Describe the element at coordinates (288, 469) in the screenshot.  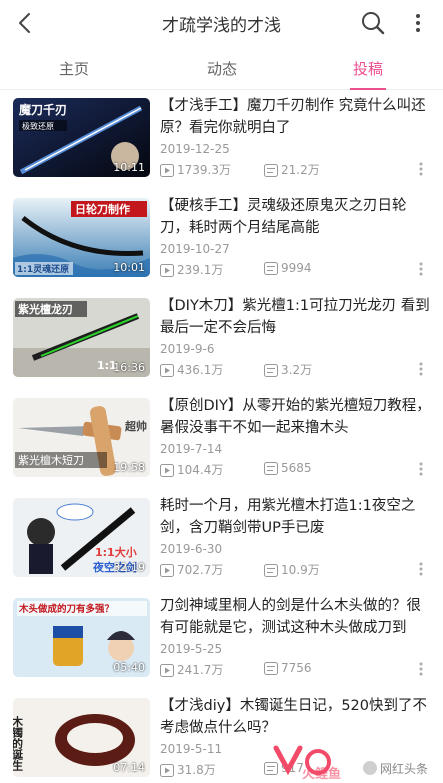
I see `comment-count: 5685` at that location.